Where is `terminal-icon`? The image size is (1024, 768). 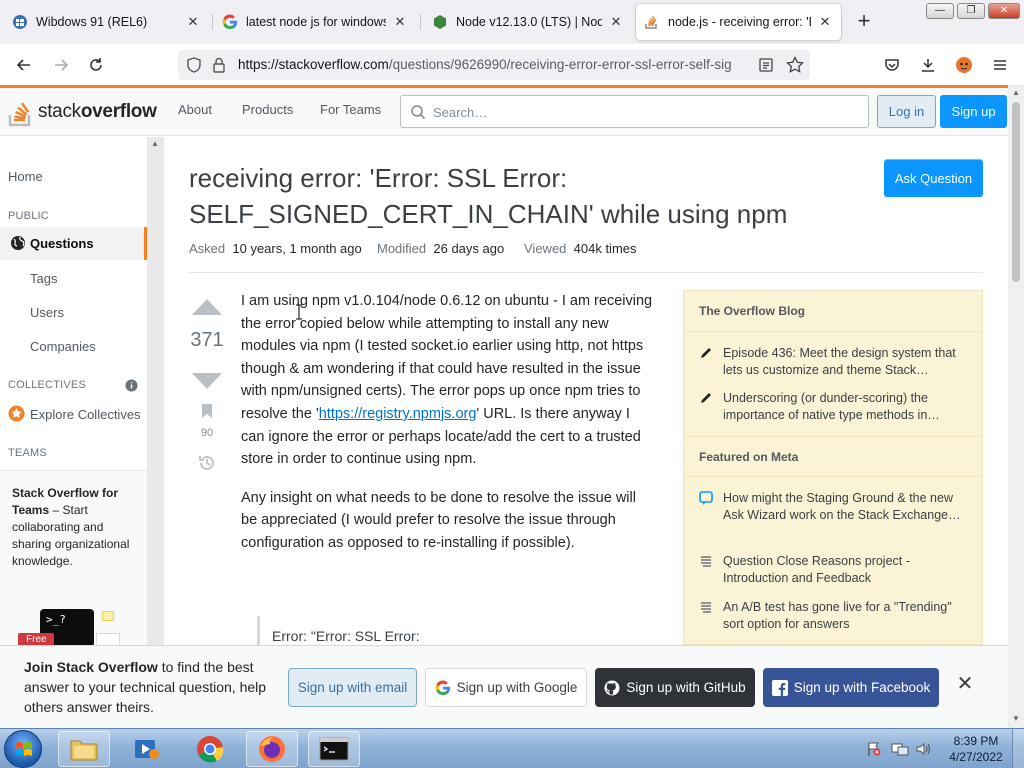
terminal-icon is located at coordinates (334, 749).